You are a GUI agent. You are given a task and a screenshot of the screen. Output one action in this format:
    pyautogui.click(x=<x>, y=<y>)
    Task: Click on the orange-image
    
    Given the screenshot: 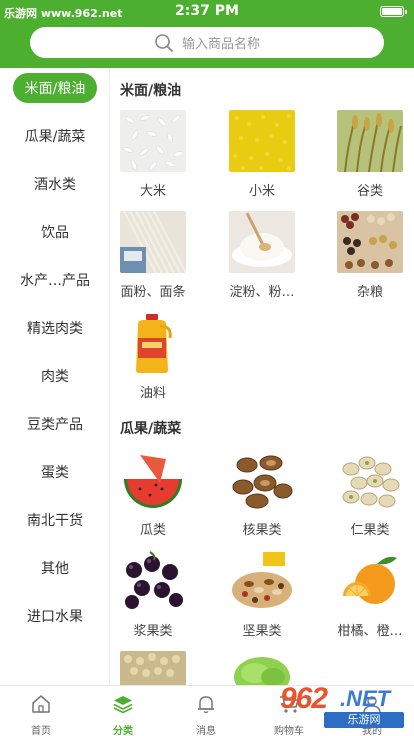 What is the action you would take?
    pyautogui.click(x=370, y=581)
    